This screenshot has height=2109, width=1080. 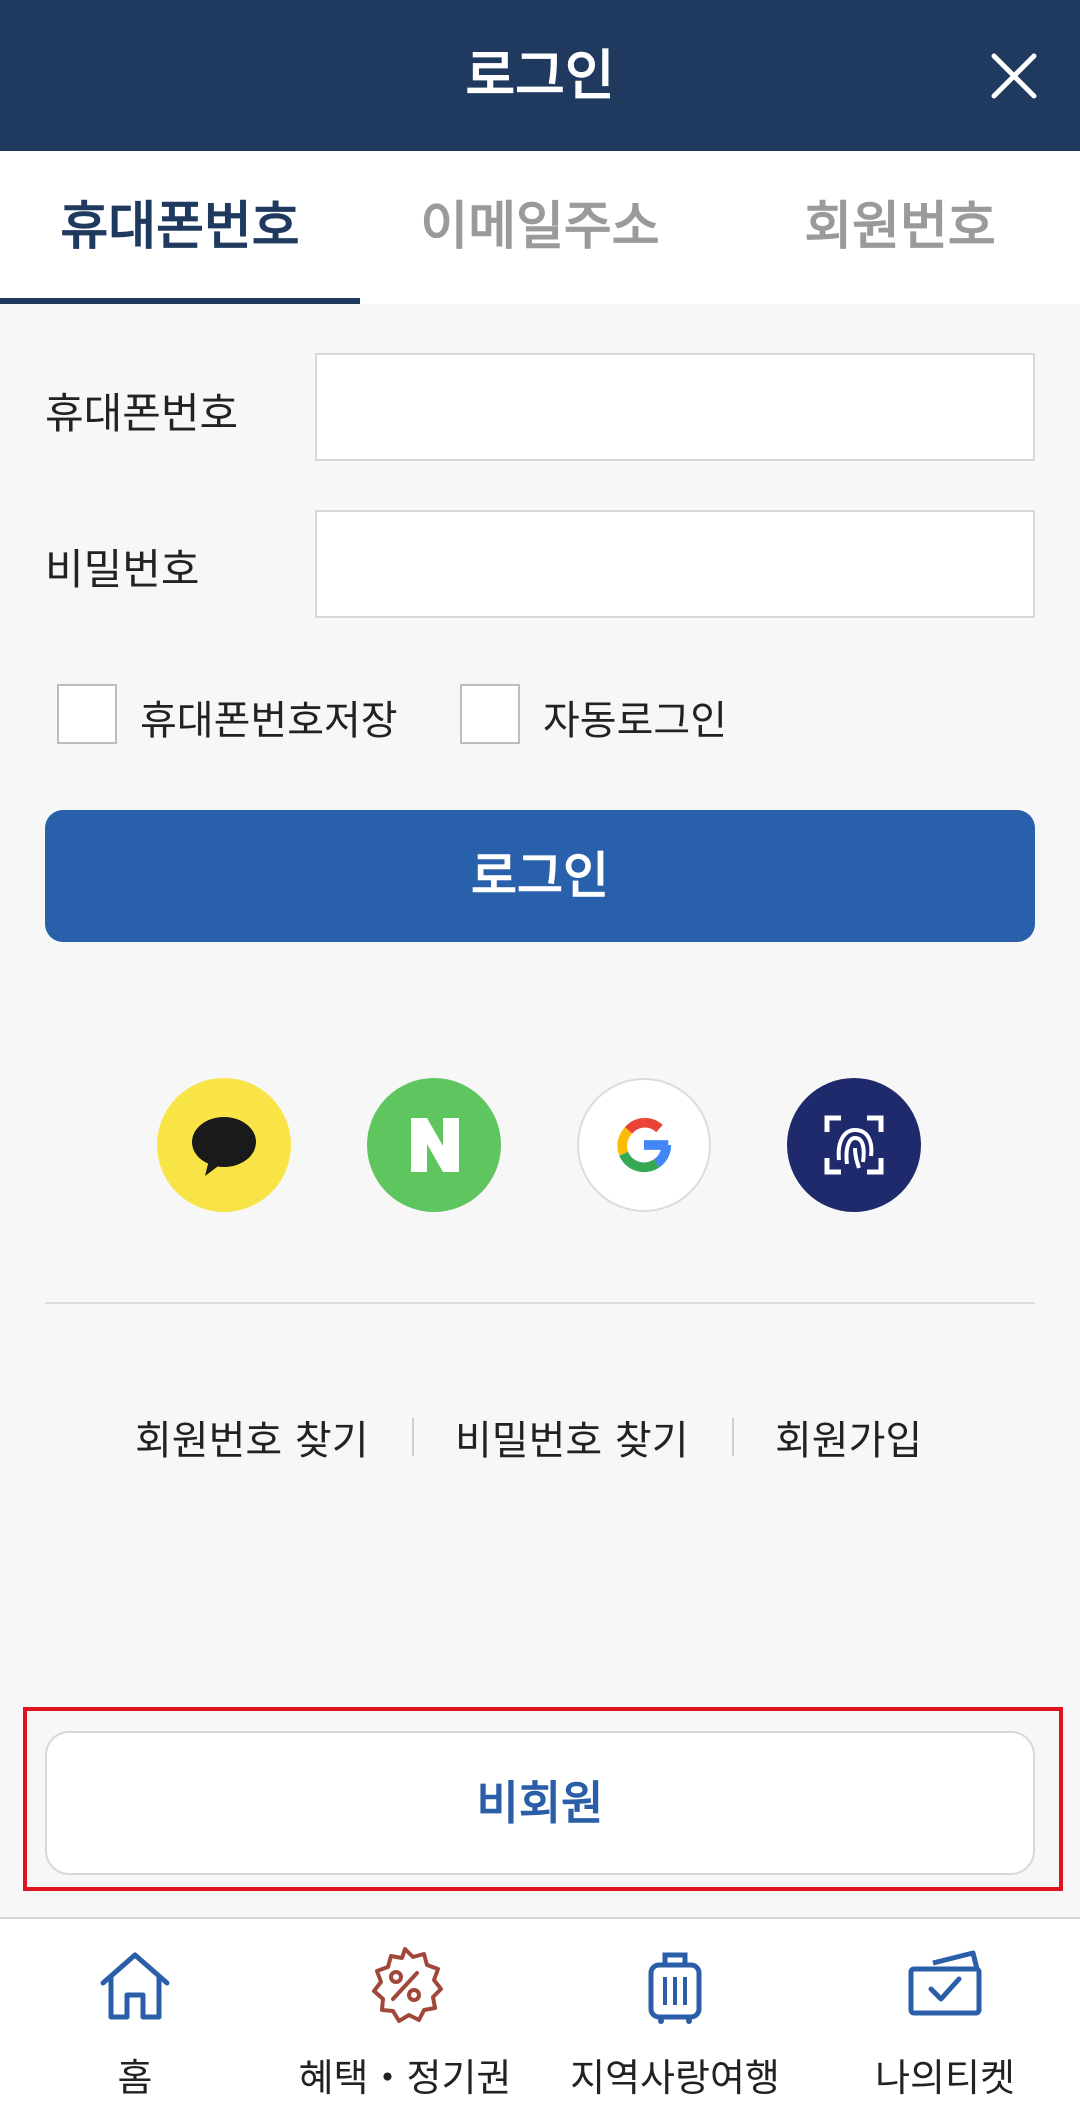 What do you see at coordinates (269, 721) in the screenshot?
I see `save-phone-label: 휴대폰번호저장` at bounding box center [269, 721].